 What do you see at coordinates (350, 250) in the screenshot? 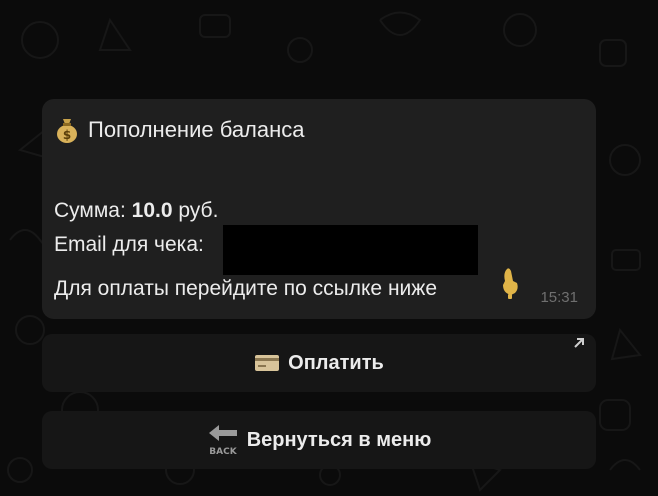
I see `redacted-email` at bounding box center [350, 250].